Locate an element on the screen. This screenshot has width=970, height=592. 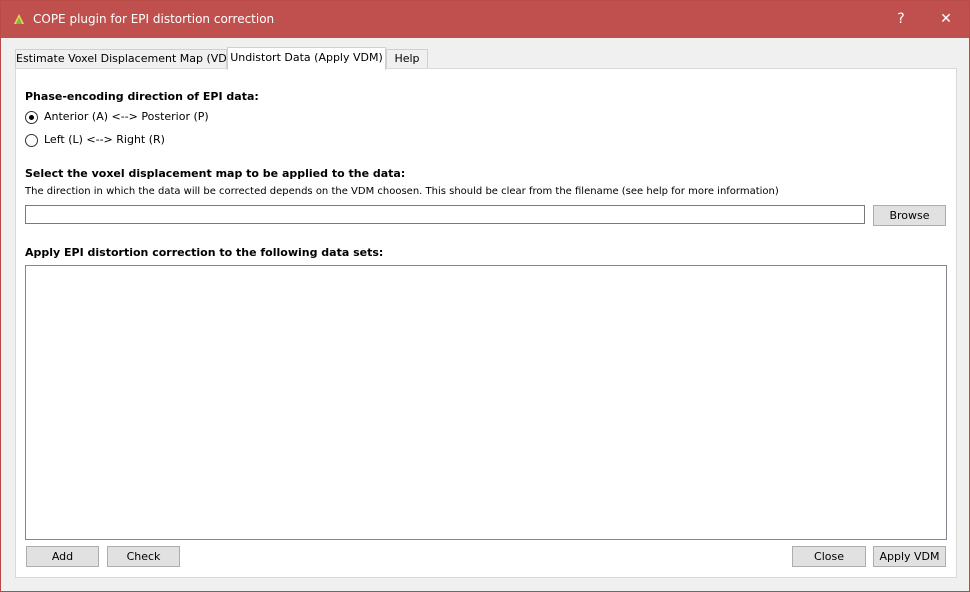
vdm-path-input is located at coordinates (445, 214).